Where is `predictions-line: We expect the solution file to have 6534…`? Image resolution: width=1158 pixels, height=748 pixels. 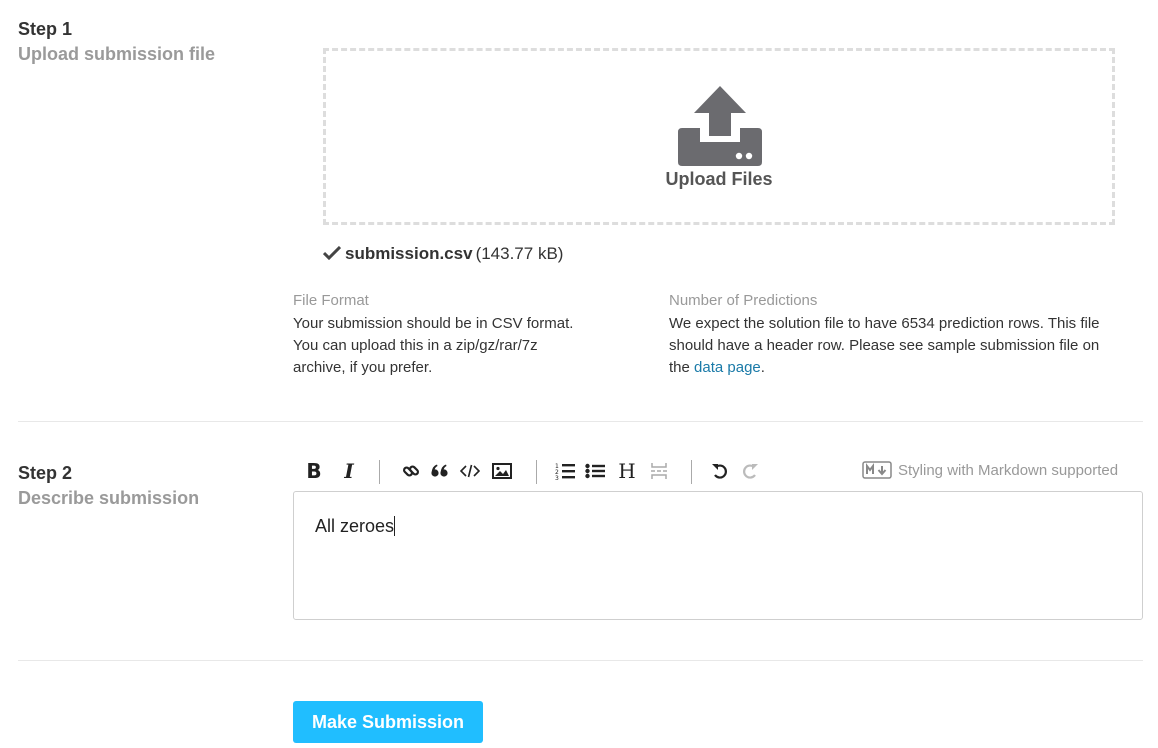 predictions-line: We expect the solution file to have 6534… is located at coordinates (884, 323).